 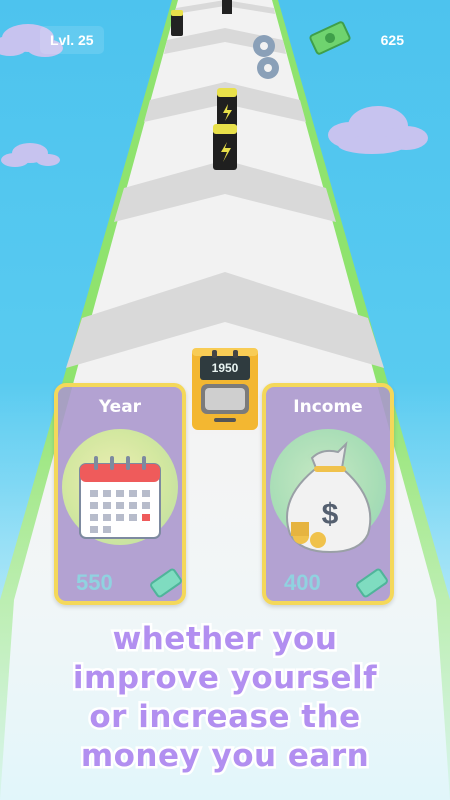 I want to click on upgrade-card-income: Income 400, so click(x=328, y=494).